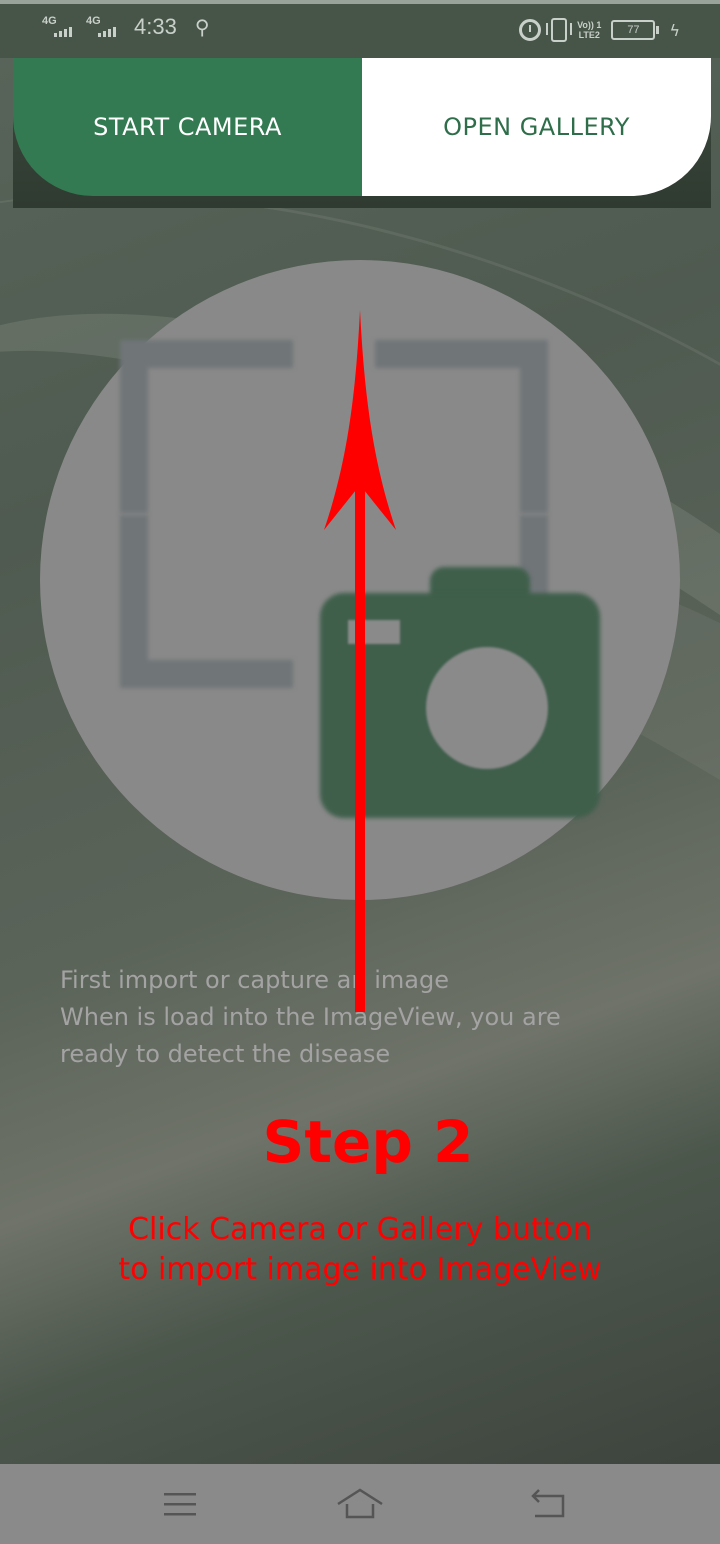 This screenshot has height=1544, width=720. What do you see at coordinates (202, 27) in the screenshot?
I see `usb-icon: ⚲` at bounding box center [202, 27].